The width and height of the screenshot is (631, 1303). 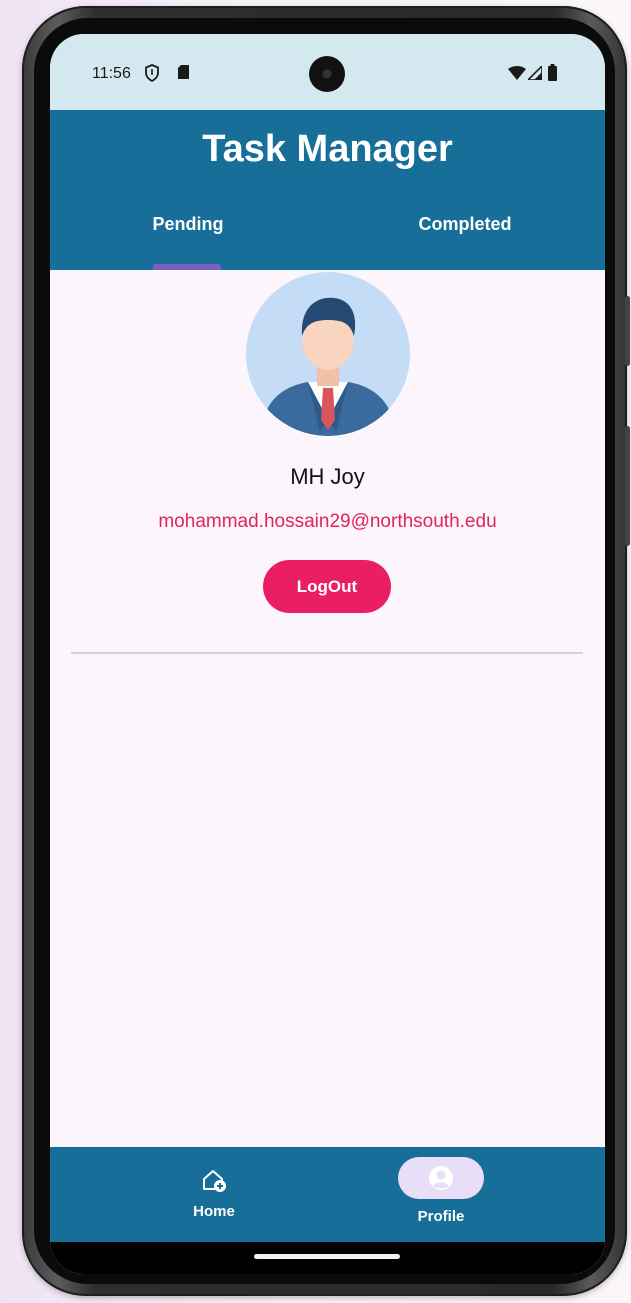 What do you see at coordinates (327, 1194) in the screenshot?
I see `bottom-nav: Home Profile` at bounding box center [327, 1194].